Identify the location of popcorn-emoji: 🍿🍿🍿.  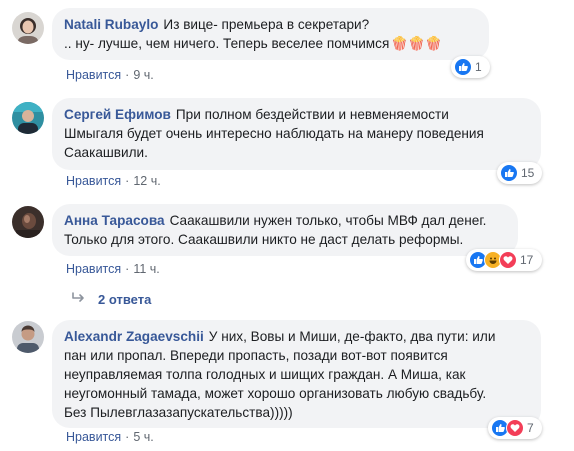
(417, 43).